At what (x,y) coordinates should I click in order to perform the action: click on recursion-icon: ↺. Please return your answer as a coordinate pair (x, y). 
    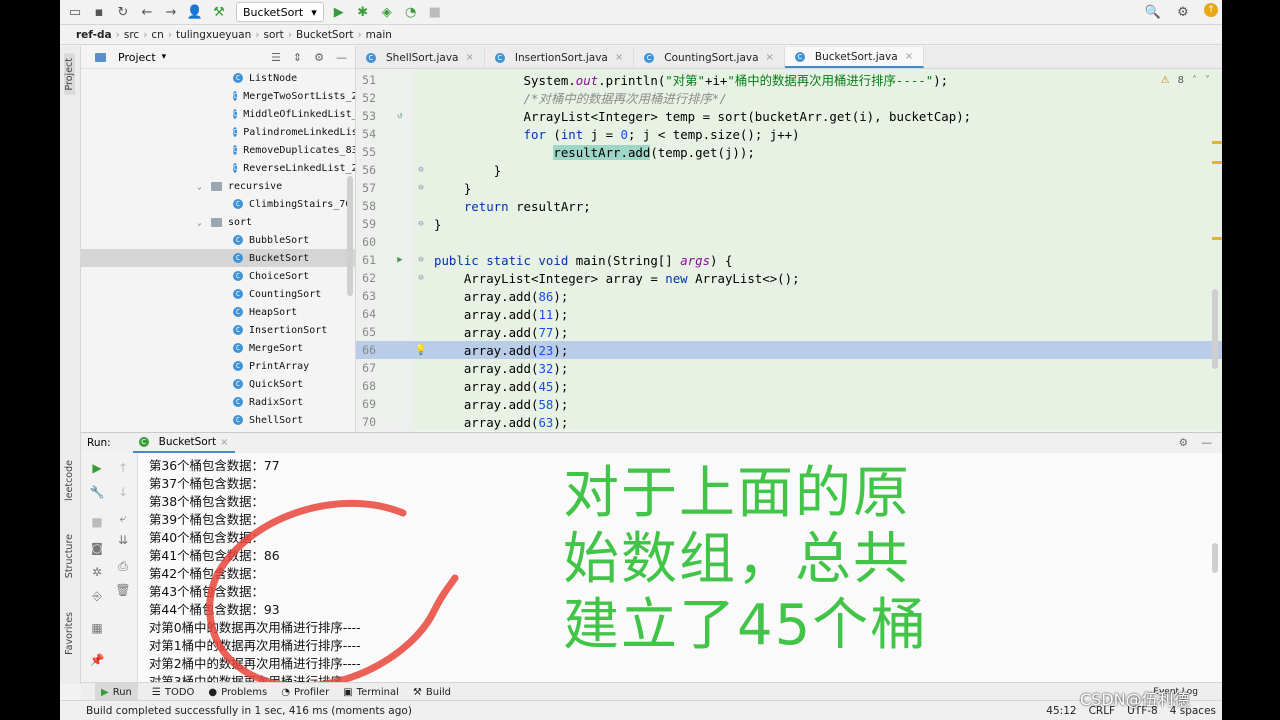
    Looking at the image, I should click on (400, 116).